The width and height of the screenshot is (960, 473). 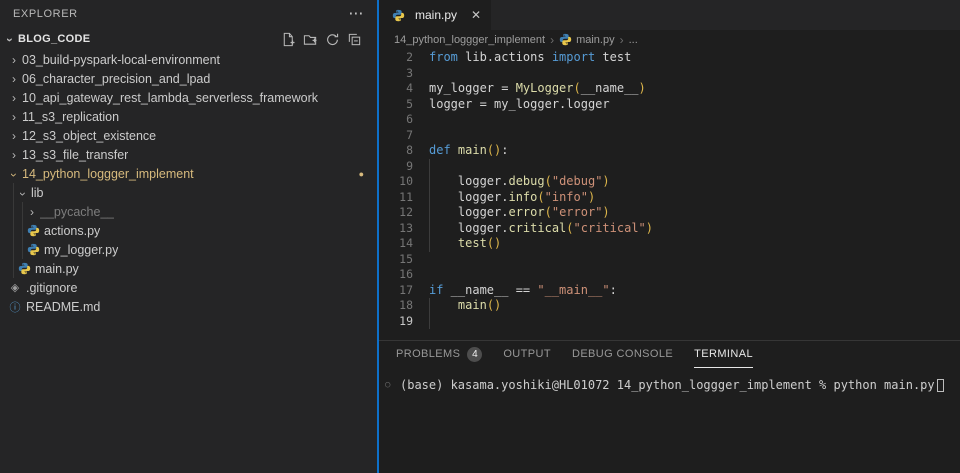 What do you see at coordinates (669, 321) in the screenshot?
I see `code-line-19: 19` at bounding box center [669, 321].